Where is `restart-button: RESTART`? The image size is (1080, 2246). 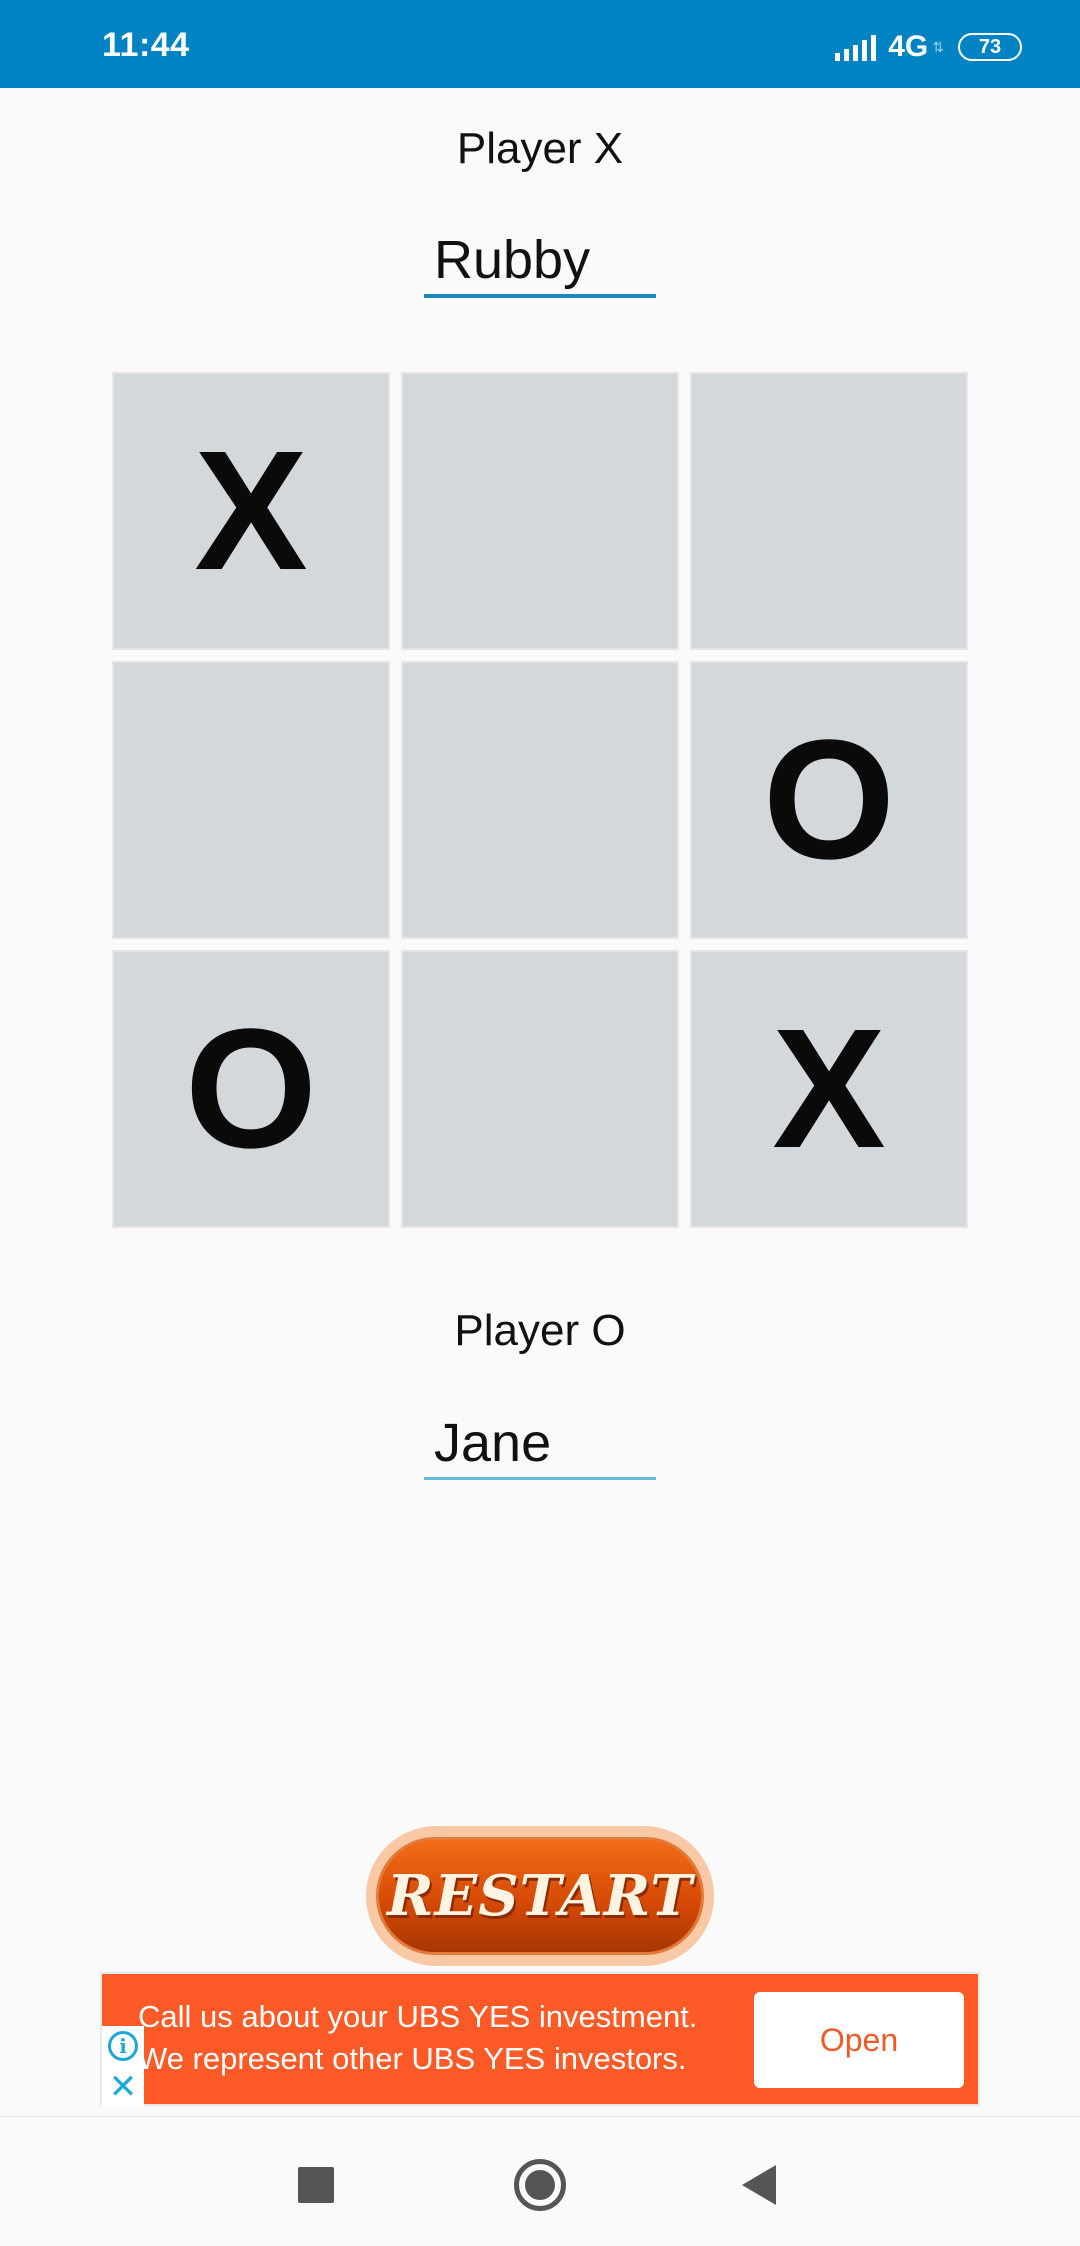
restart-button: RESTART is located at coordinates (540, 1896).